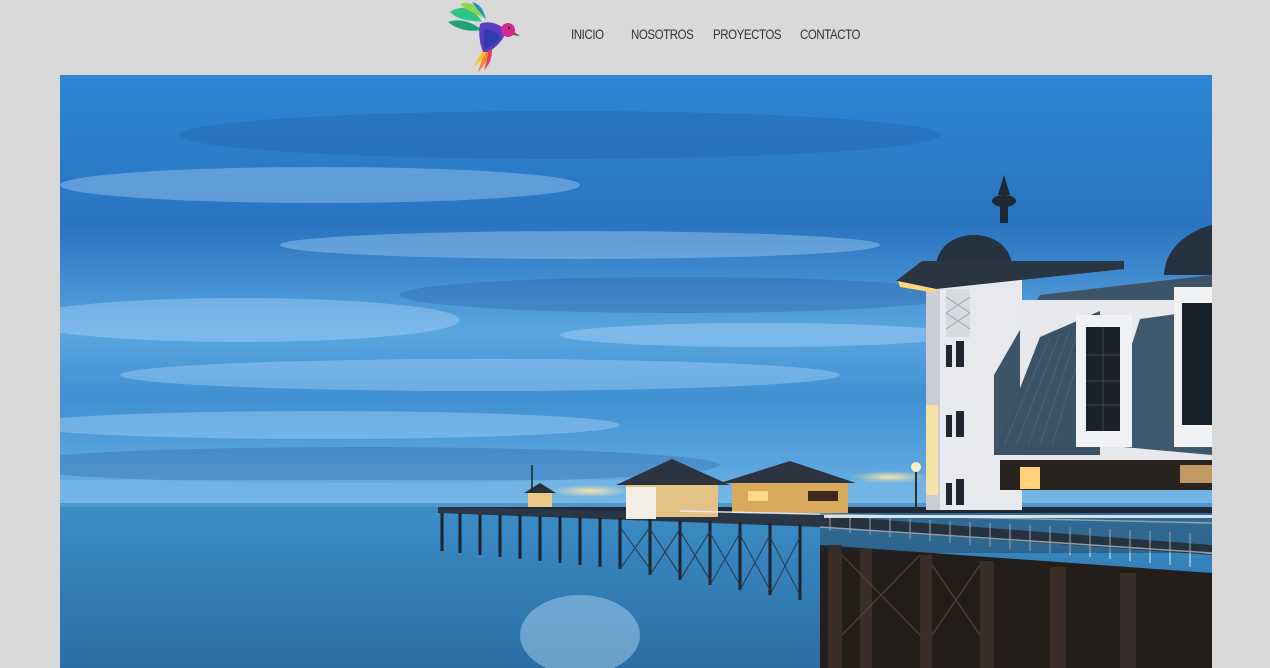 This screenshot has width=1270, height=668. I want to click on site-header: INICIO NOSOTROS PROYECTOS CONTACTO, so click(635, 37).